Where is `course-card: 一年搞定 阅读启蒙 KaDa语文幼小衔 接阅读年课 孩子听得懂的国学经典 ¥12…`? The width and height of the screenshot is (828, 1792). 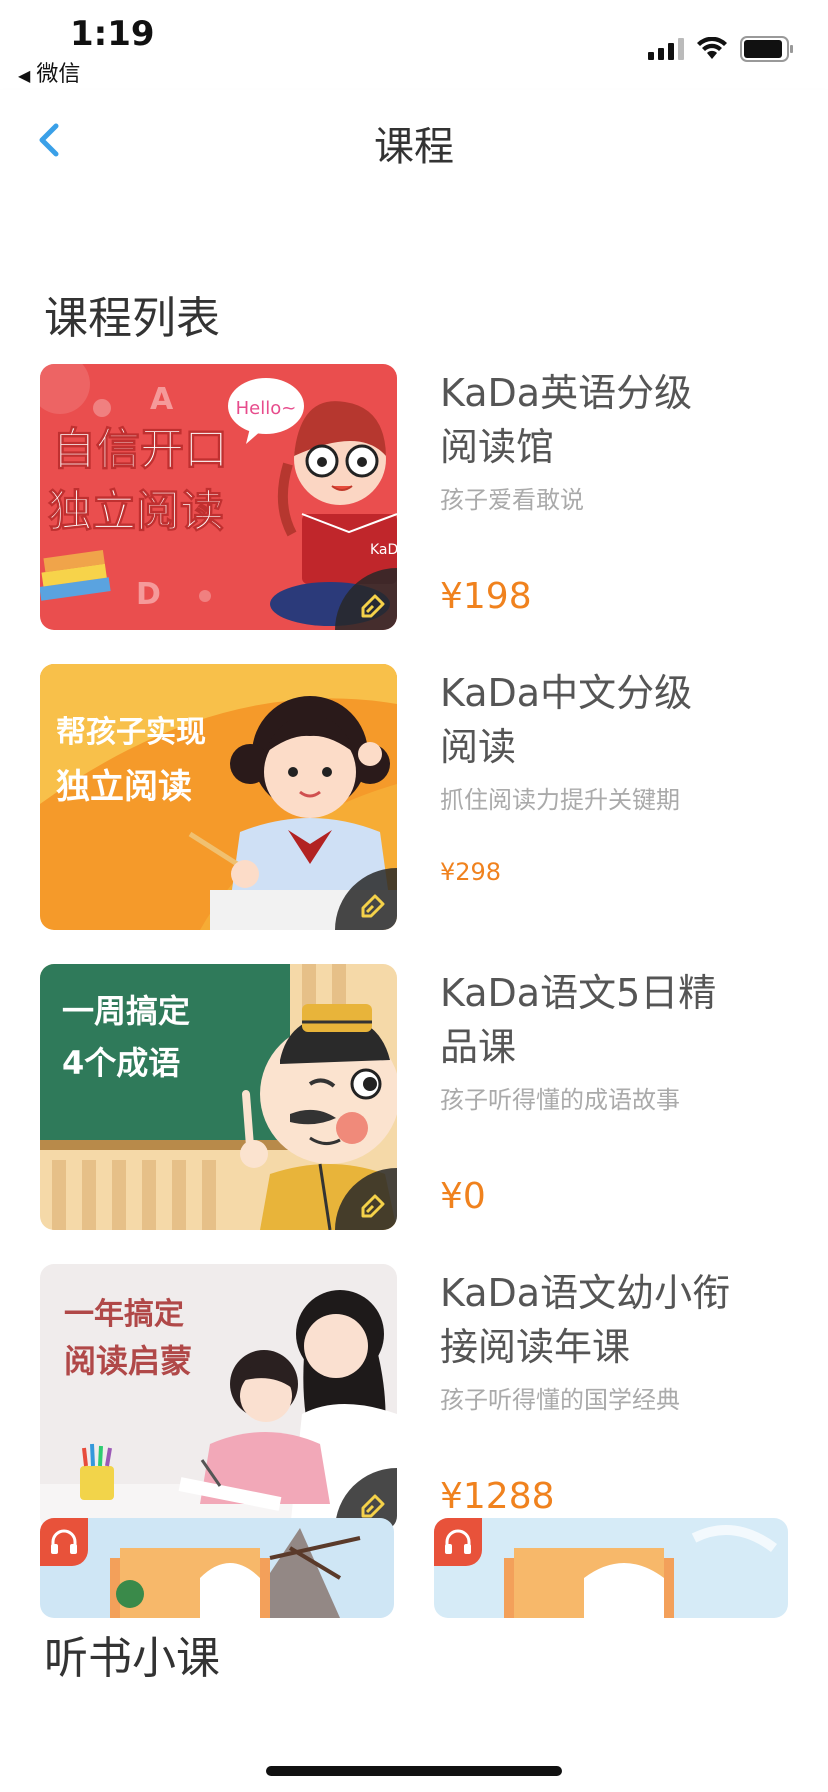
course-card: 一年搞定 阅读启蒙 KaDa语文幼小衔 接阅读年课 孩子听得懂的国学经典 ¥12… is located at coordinates (415, 1398).